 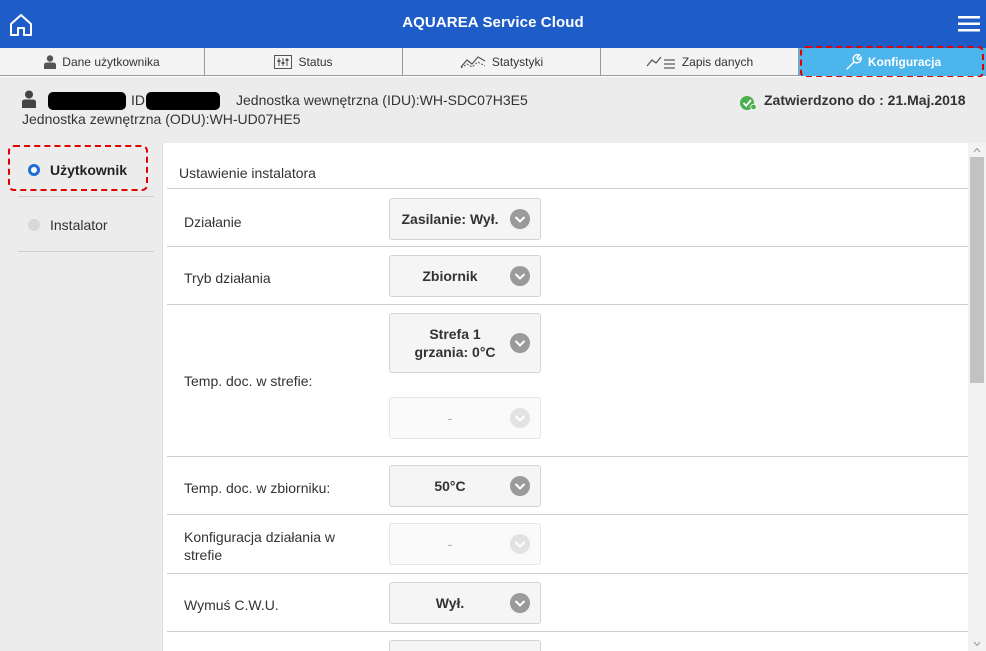 I want to click on row-label-dzialanie: Działanie, so click(x=213, y=222).